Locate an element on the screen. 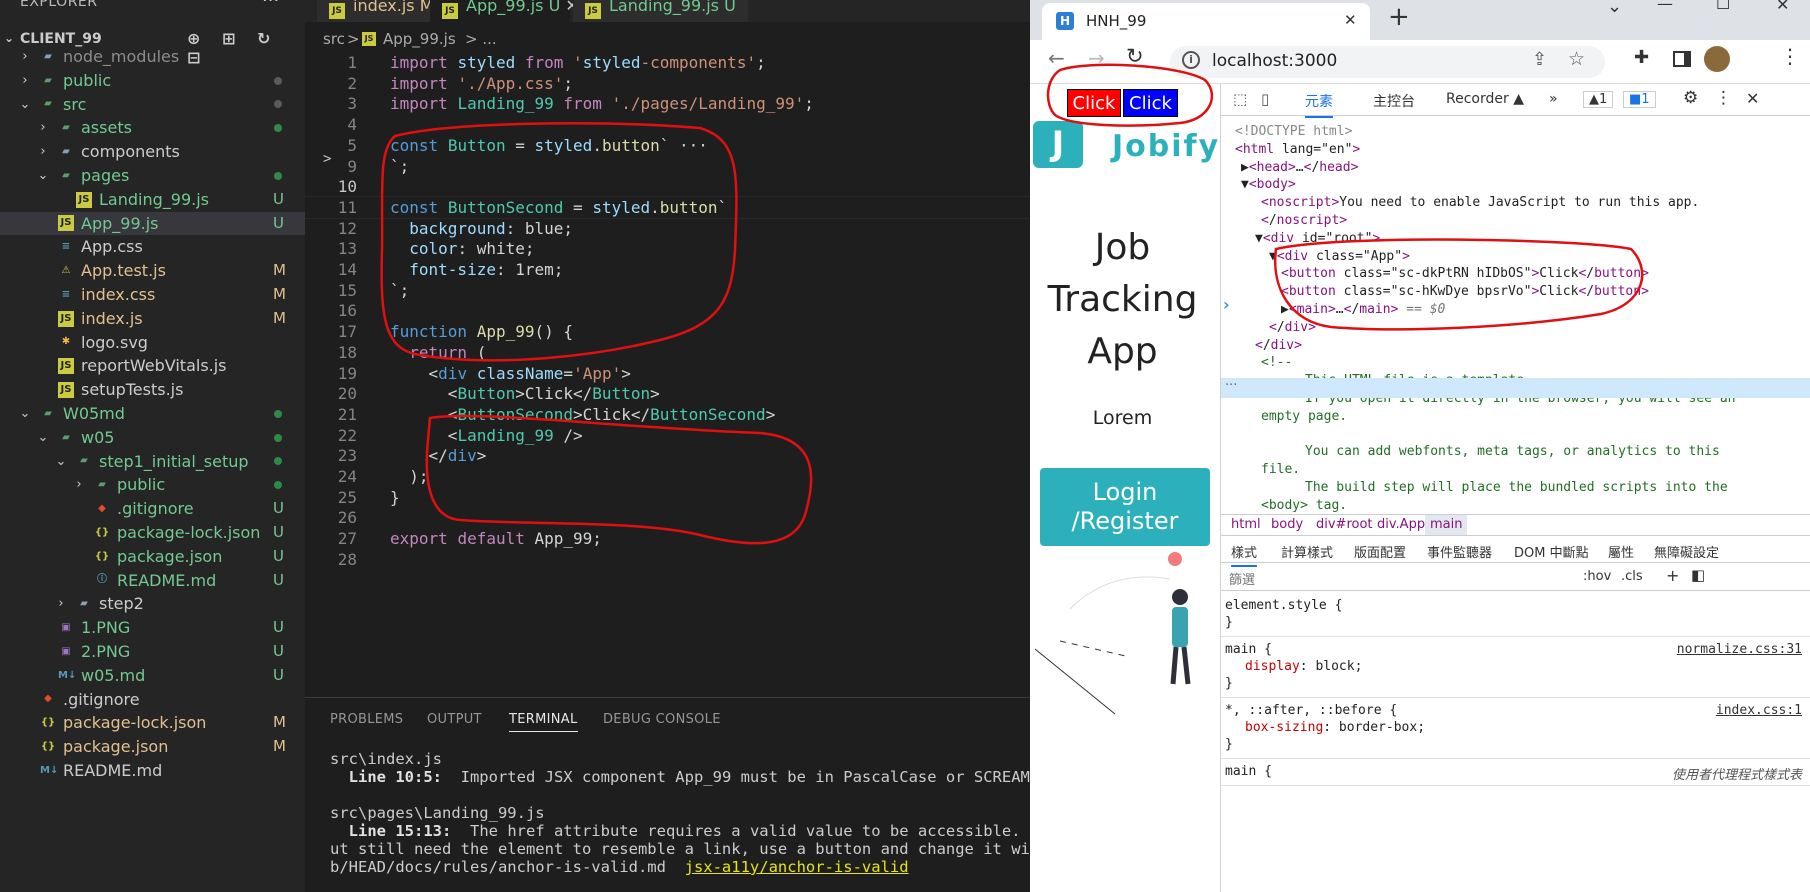  node-actions-icon: ··· is located at coordinates (1231, 385).